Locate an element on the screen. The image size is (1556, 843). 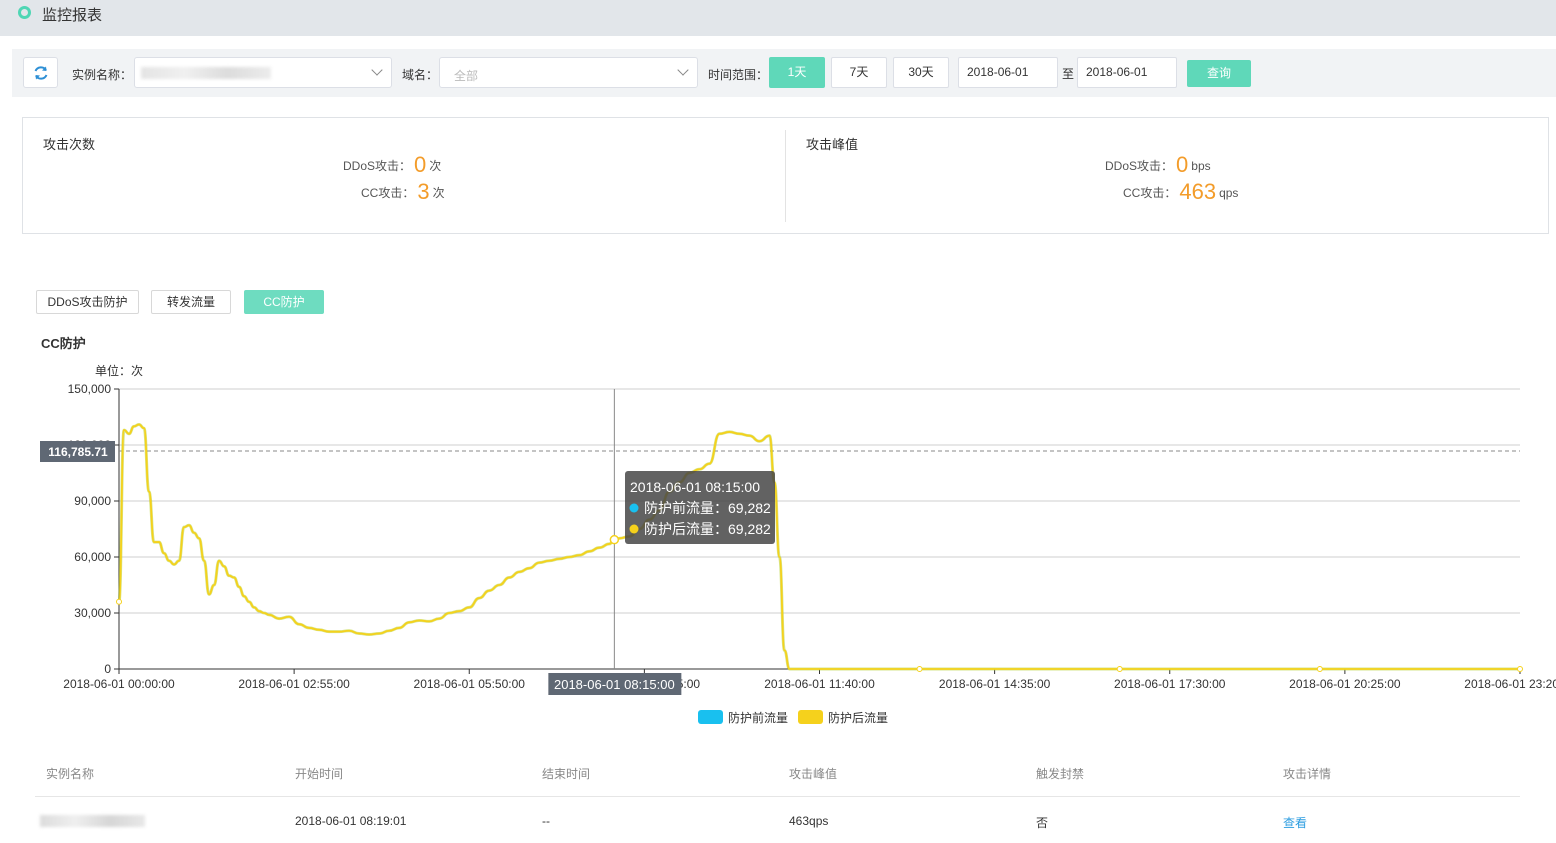
page-title: 监控报表 is located at coordinates (72, 15).